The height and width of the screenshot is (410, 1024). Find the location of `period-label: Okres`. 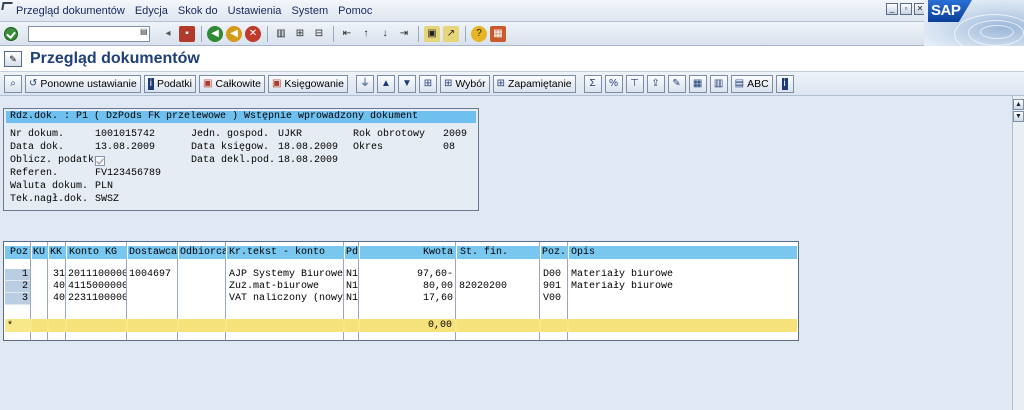

period-label: Okres is located at coordinates (368, 147).